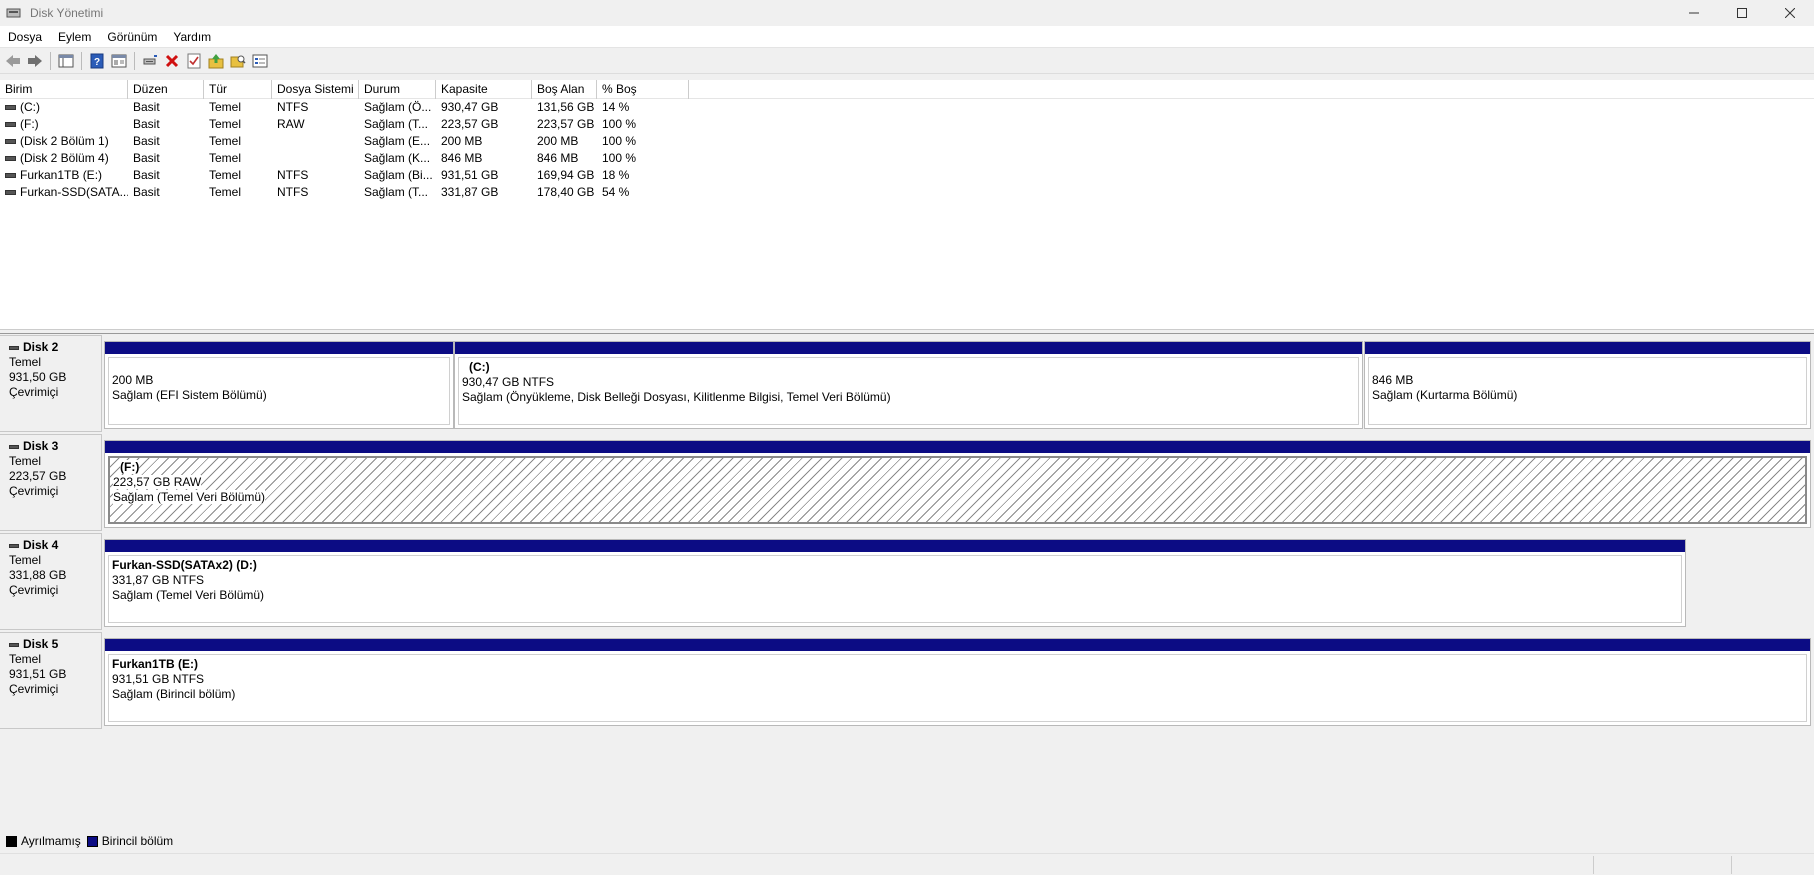  What do you see at coordinates (194, 61) in the screenshot?
I see `checklist-icon` at bounding box center [194, 61].